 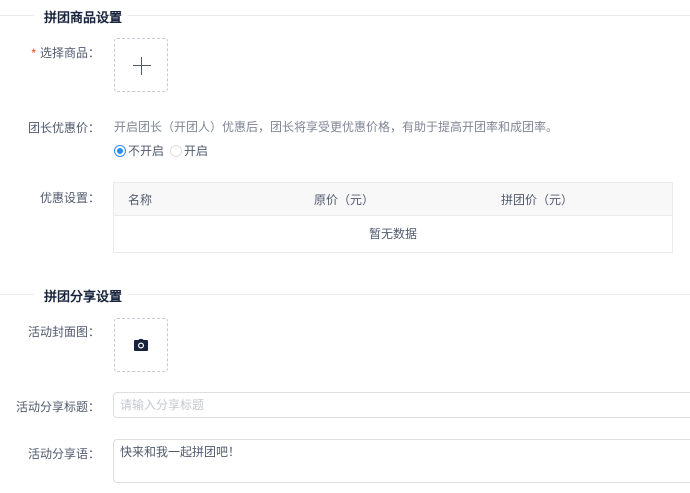 I want to click on radio-disable: 不开启, so click(x=139, y=150).